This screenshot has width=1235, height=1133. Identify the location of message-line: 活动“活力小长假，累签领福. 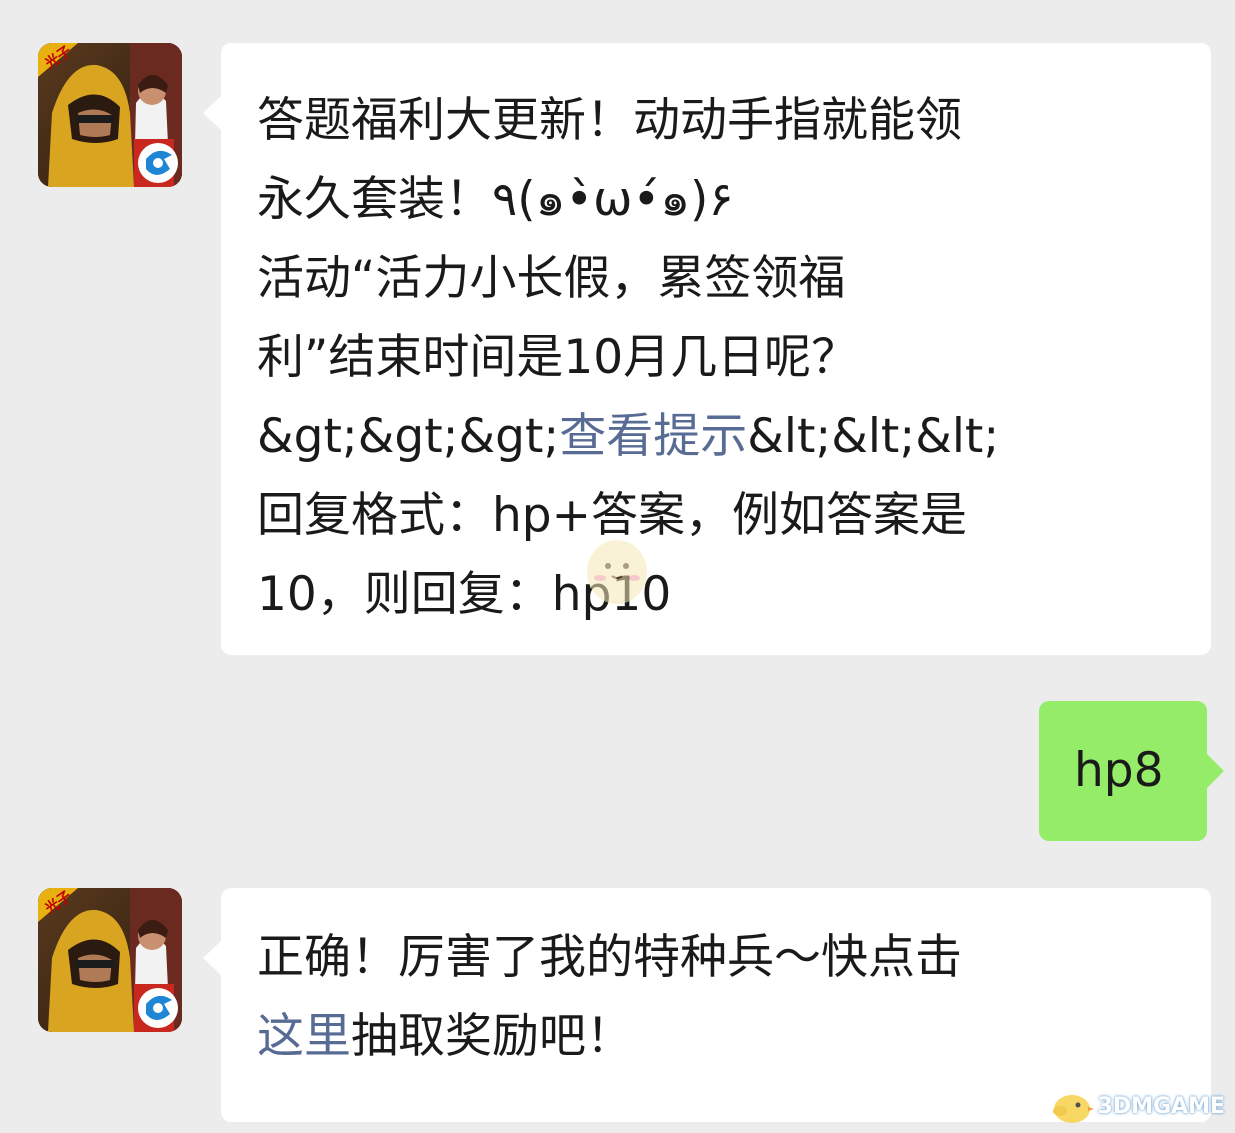
(551, 278).